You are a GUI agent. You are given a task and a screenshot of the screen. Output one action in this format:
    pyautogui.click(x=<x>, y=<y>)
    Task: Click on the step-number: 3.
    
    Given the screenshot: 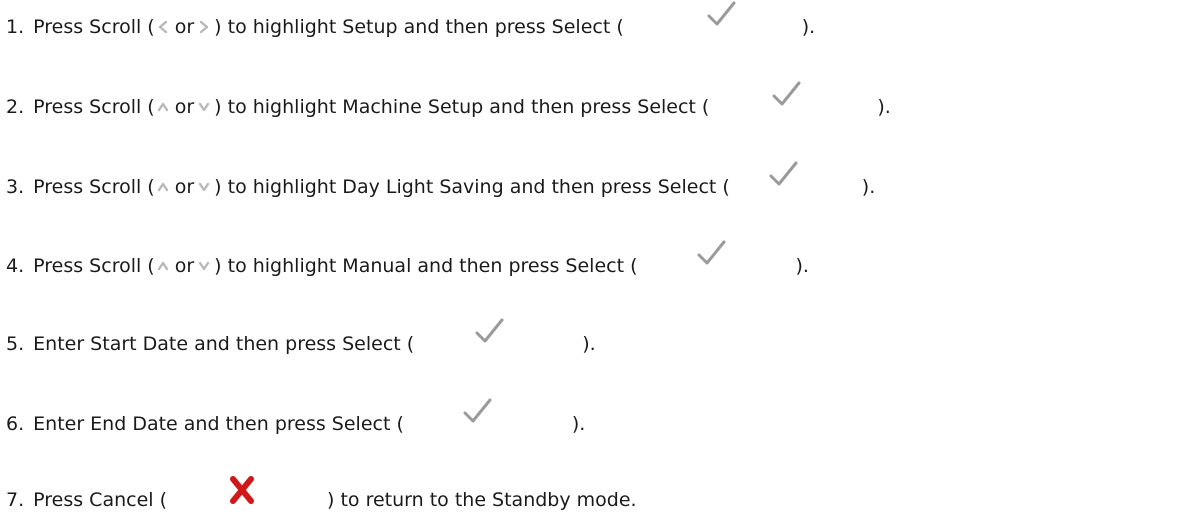 What is the action you would take?
    pyautogui.click(x=15, y=187)
    